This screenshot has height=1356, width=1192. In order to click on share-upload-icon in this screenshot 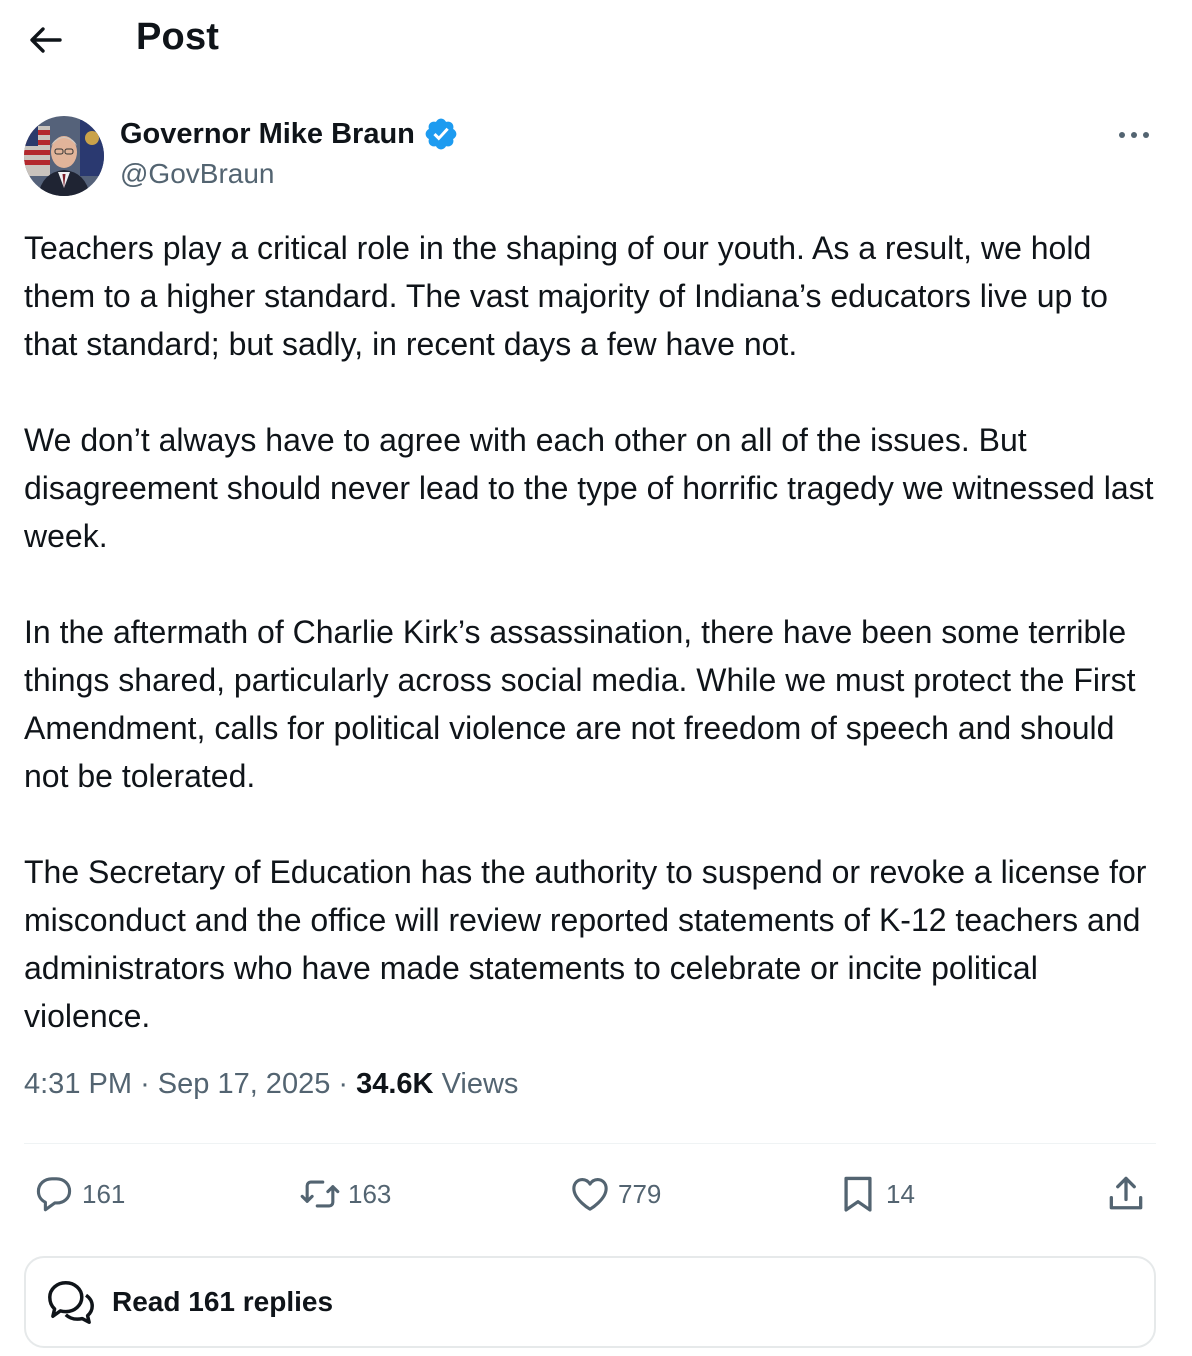, I will do `click(1126, 1193)`.